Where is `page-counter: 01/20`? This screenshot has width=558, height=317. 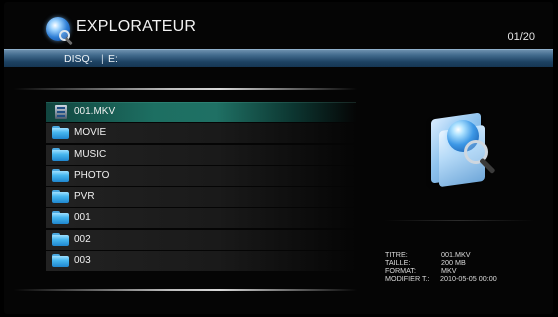 page-counter: 01/20 is located at coordinates (521, 37).